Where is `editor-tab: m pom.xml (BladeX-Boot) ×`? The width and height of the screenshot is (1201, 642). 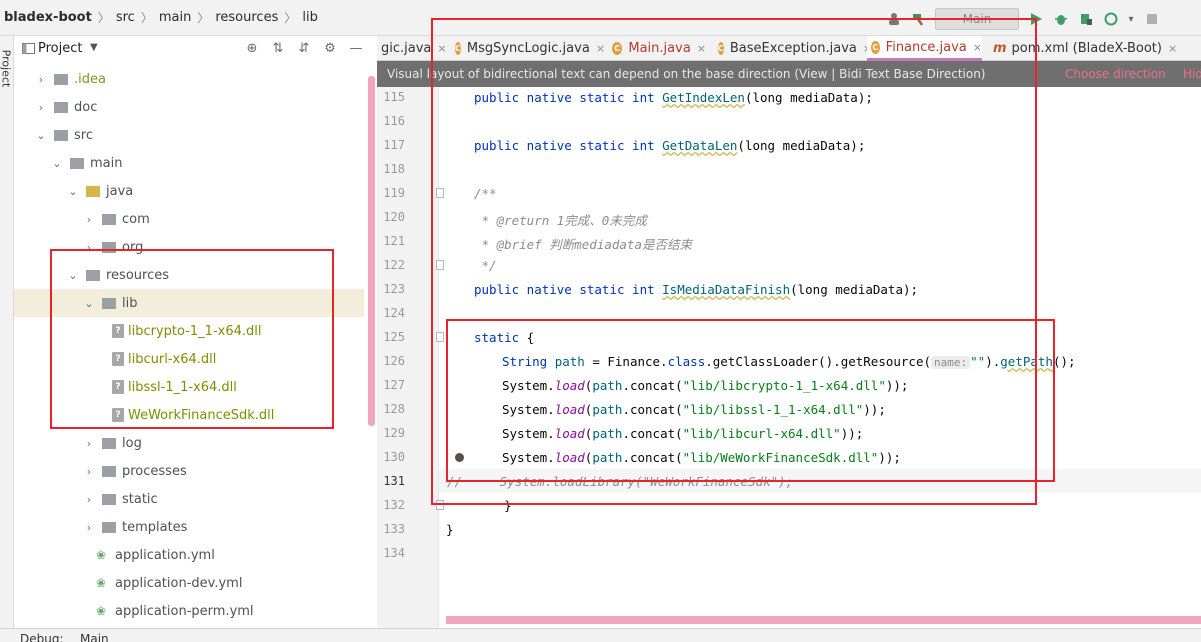 editor-tab: m pom.xml (BladeX-Boot) × is located at coordinates (1089, 48).